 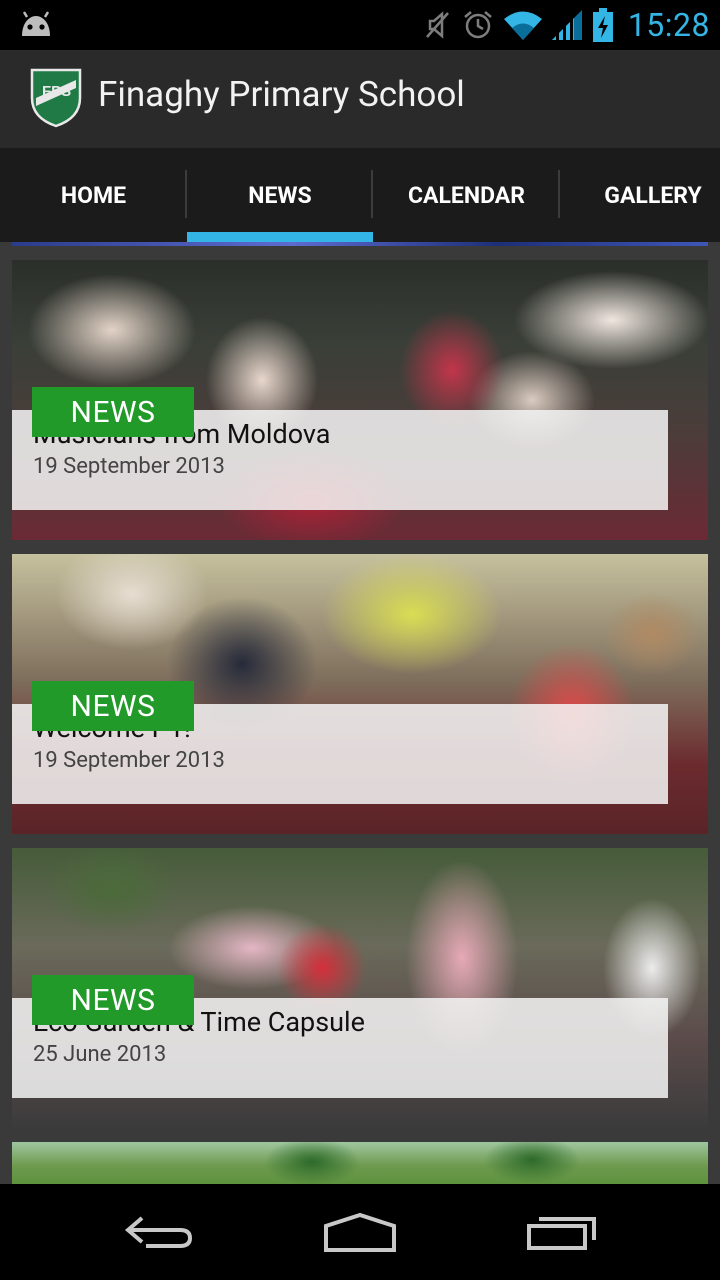 I want to click on crest-letter-f: FPS, so click(x=56, y=91).